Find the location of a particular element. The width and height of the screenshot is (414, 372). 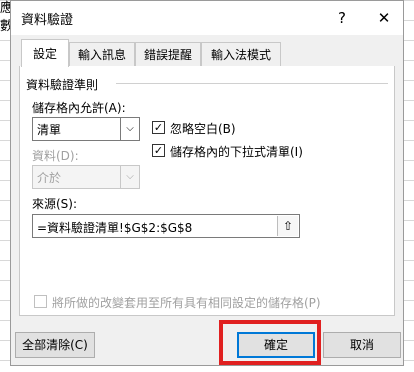

apply-all-label: 將所做的改變套用至所有具有相同設定的儲存格(P) is located at coordinates (186, 303).